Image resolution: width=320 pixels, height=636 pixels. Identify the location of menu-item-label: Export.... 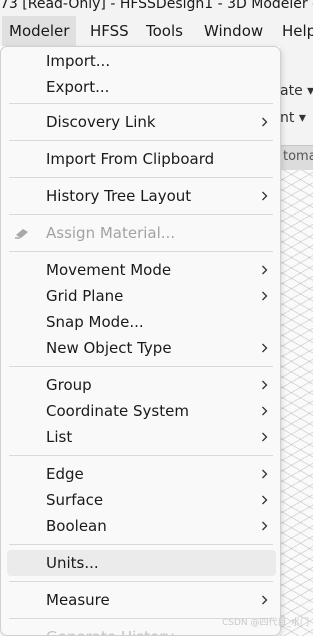
(78, 87).